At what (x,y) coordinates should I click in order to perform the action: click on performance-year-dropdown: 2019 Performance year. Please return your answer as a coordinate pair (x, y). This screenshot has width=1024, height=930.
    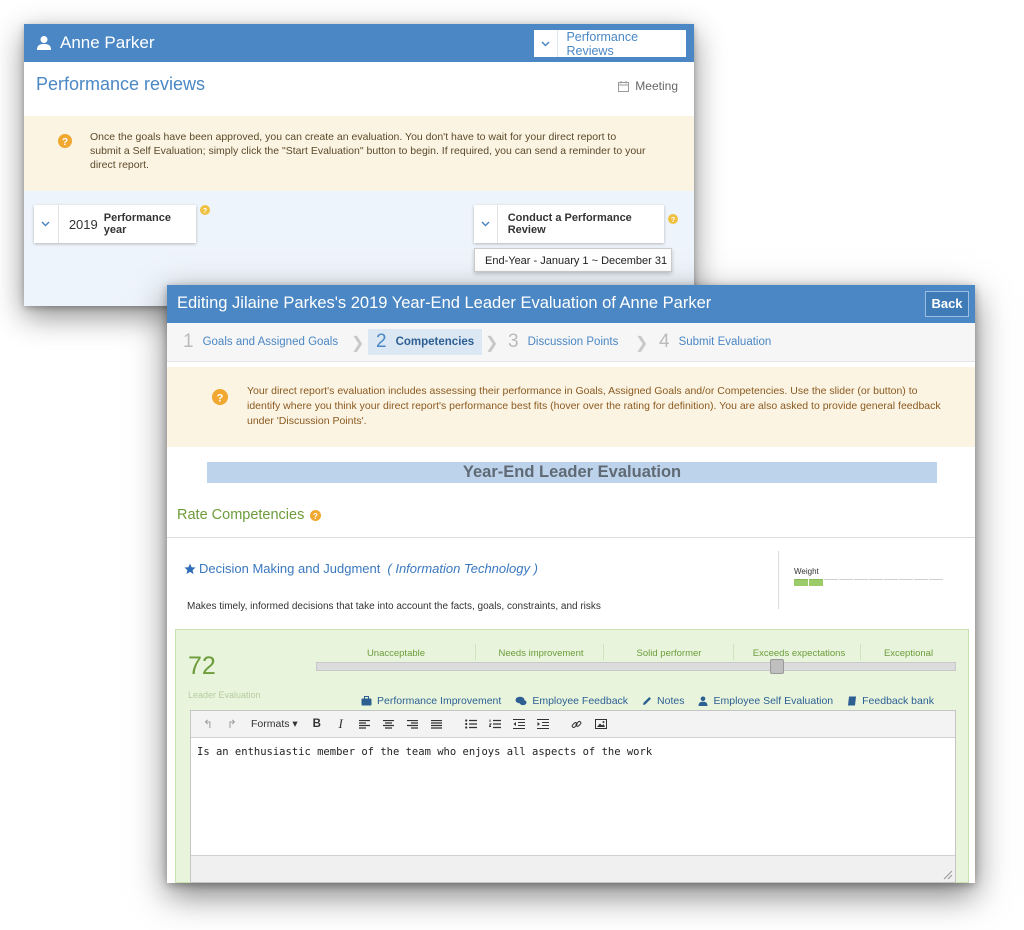
    Looking at the image, I should click on (115, 224).